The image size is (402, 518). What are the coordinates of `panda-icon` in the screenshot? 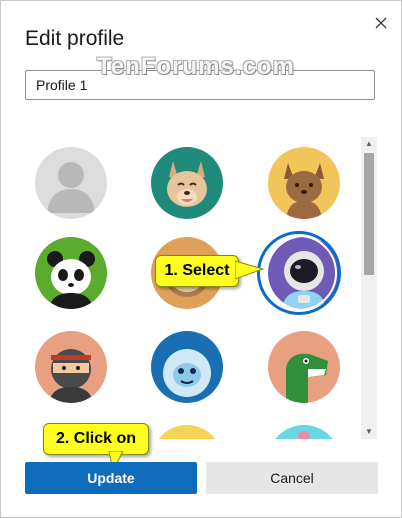 It's located at (71, 273).